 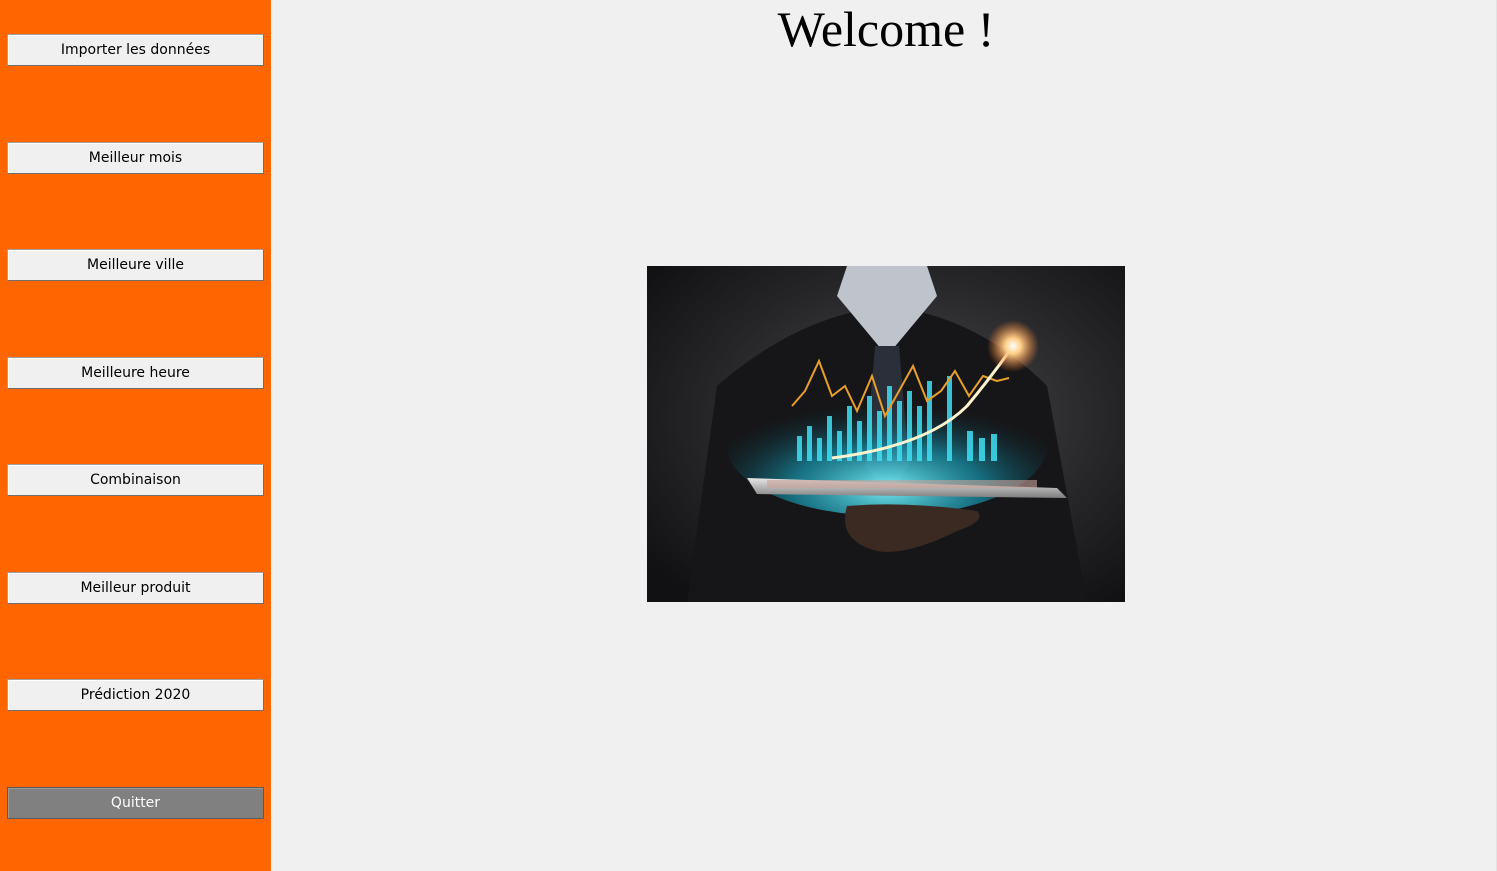 I want to click on quit-button: Quitter, so click(x=135, y=803).